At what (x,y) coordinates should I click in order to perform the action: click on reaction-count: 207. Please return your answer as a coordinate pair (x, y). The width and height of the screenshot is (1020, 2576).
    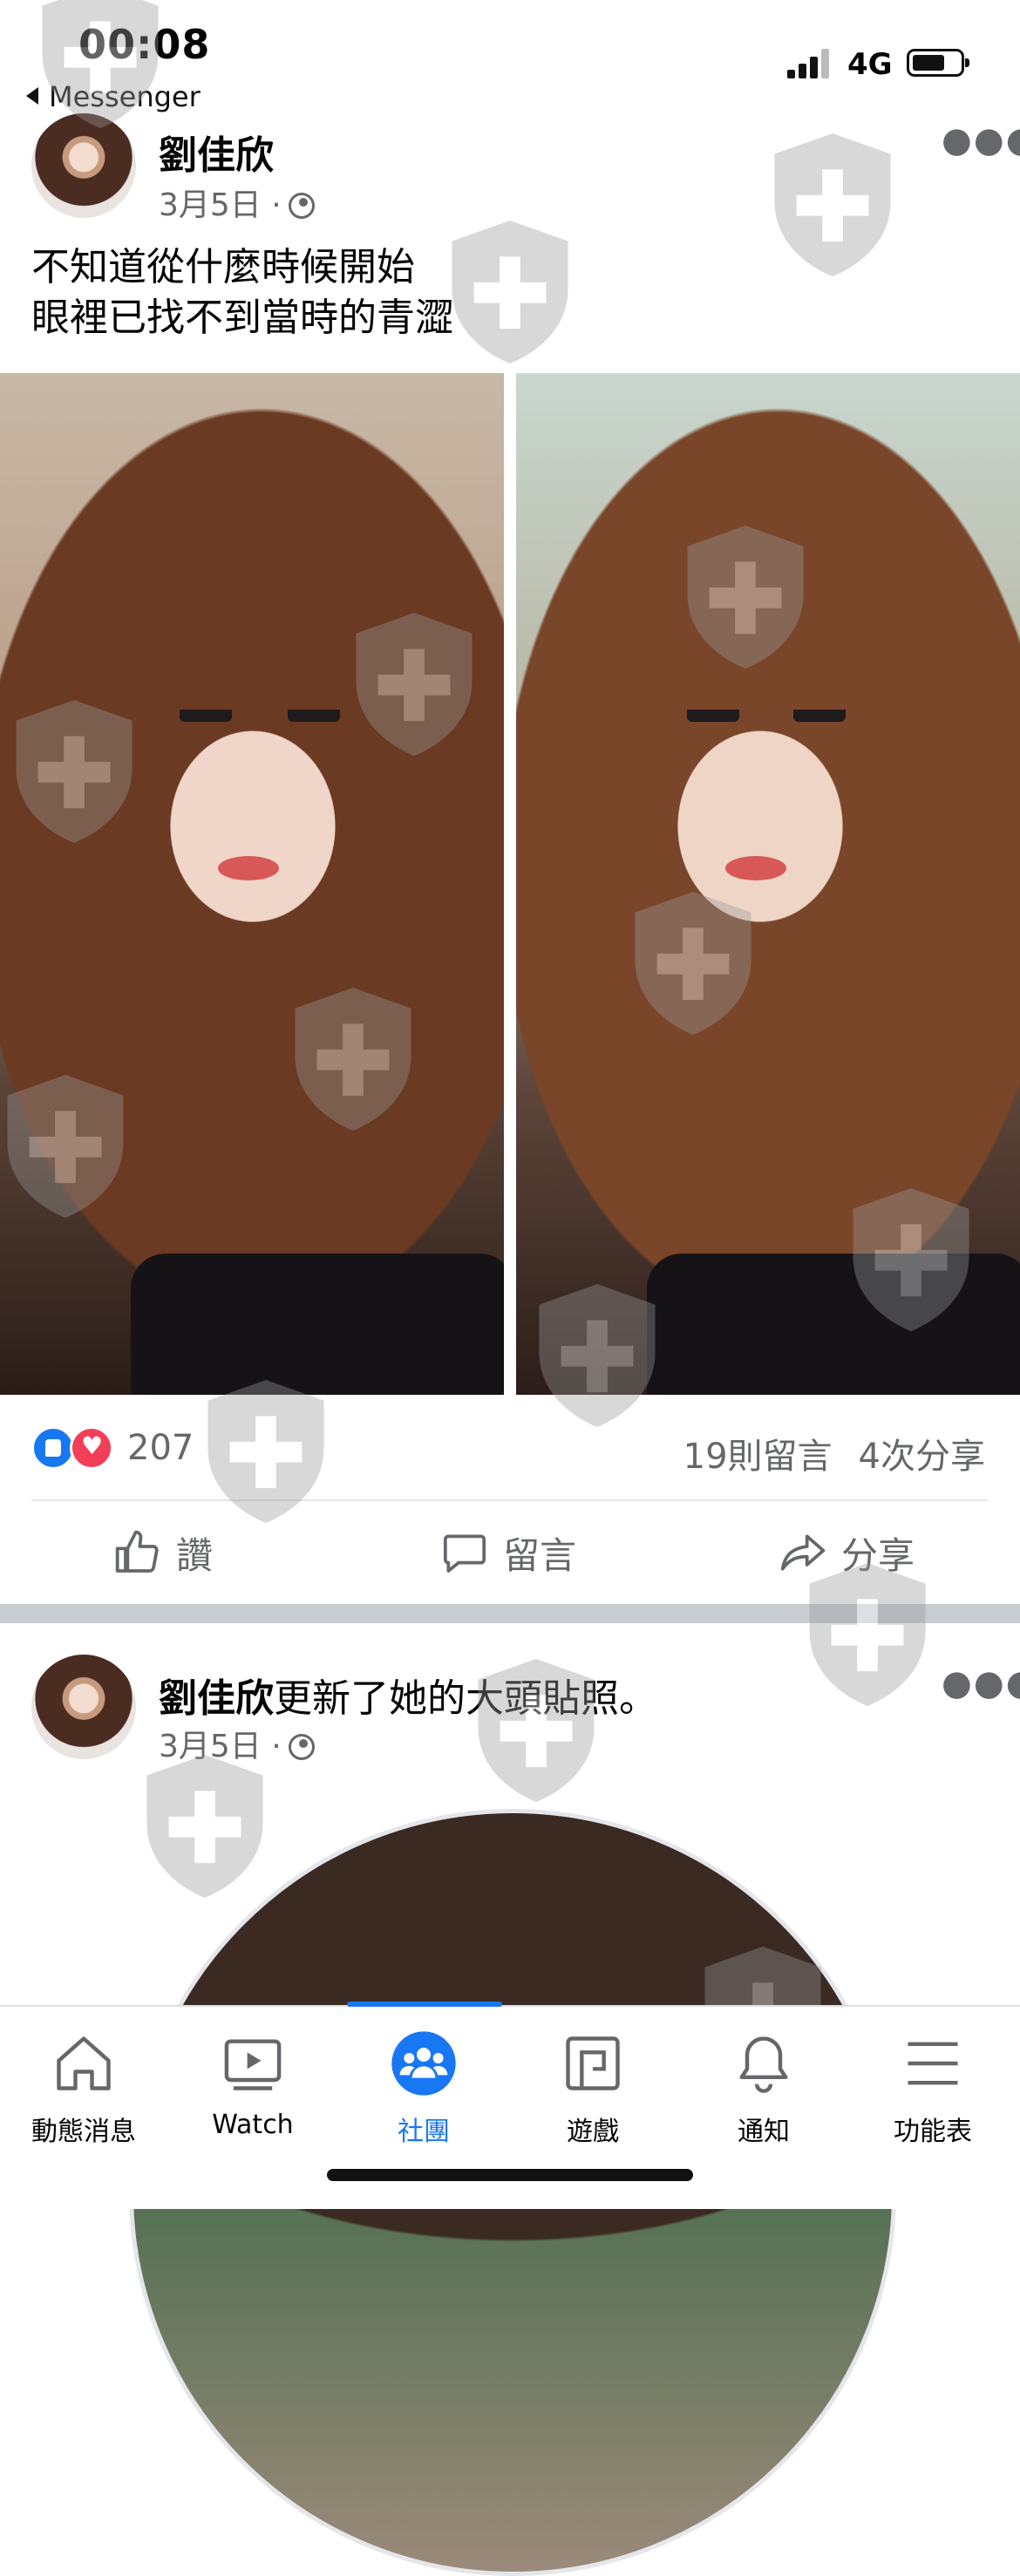
    Looking at the image, I should click on (160, 1448).